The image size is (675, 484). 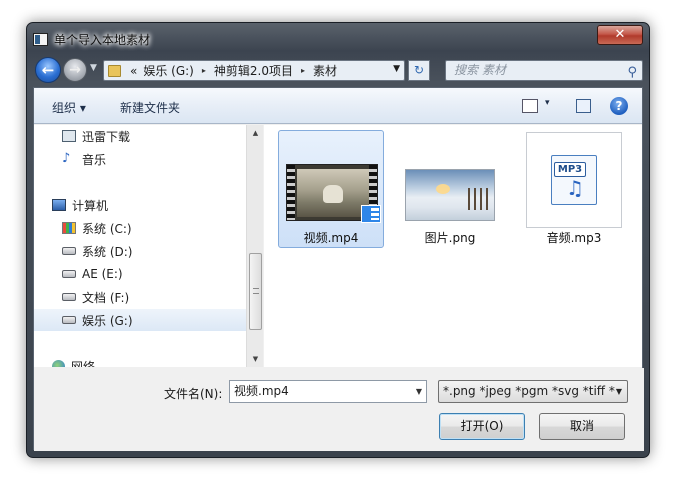 What do you see at coordinates (480, 70) in the screenshot?
I see `search-placeholder: 搜索 素材` at bounding box center [480, 70].